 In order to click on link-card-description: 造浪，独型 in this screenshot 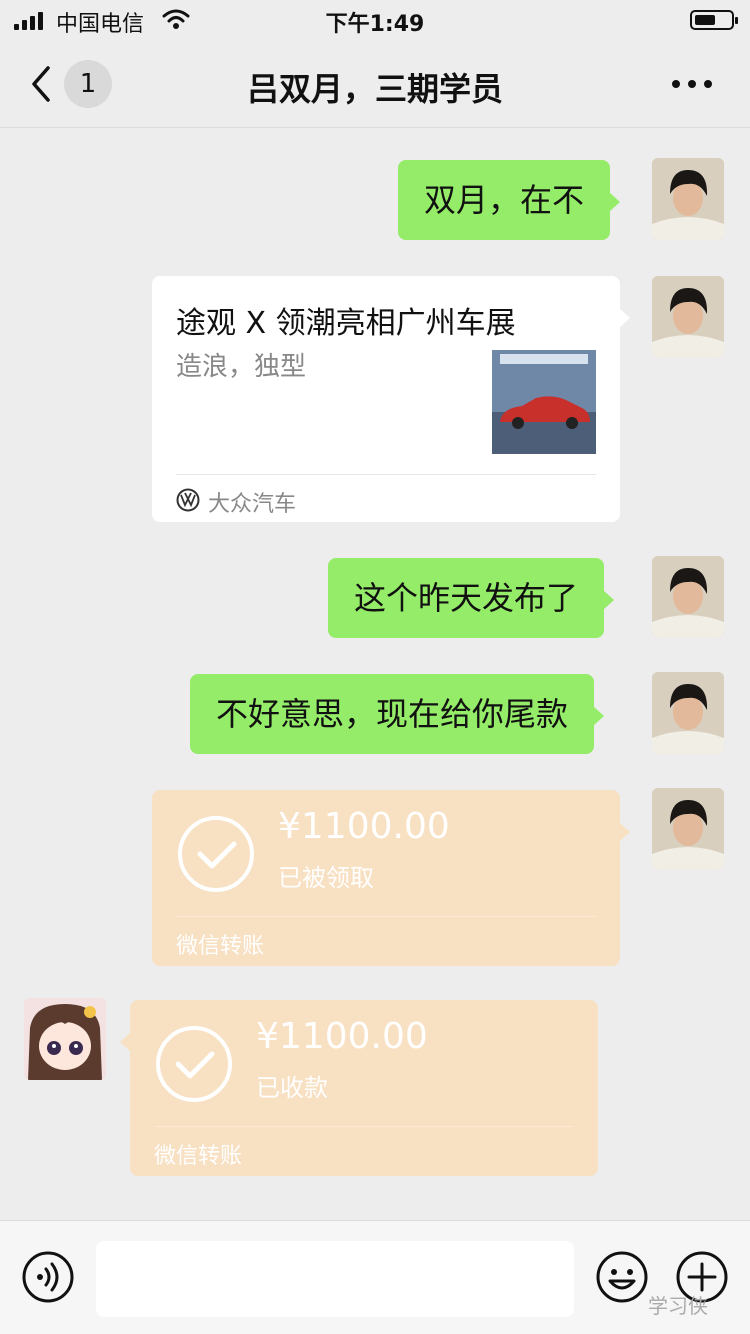, I will do `click(241, 367)`.